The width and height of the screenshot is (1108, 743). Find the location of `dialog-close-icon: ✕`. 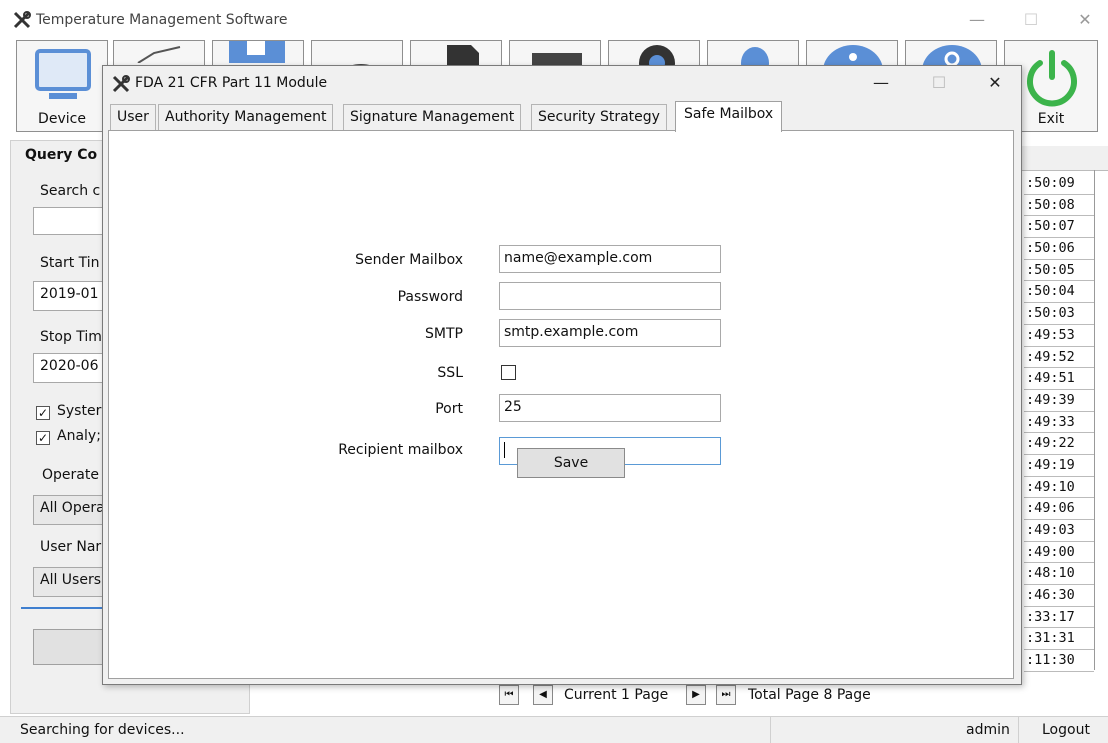

dialog-close-icon: ✕ is located at coordinates (995, 83).